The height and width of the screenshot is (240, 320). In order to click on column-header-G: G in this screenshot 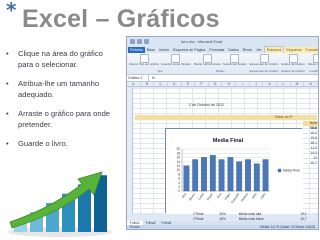, I will do `click(216, 84)`.